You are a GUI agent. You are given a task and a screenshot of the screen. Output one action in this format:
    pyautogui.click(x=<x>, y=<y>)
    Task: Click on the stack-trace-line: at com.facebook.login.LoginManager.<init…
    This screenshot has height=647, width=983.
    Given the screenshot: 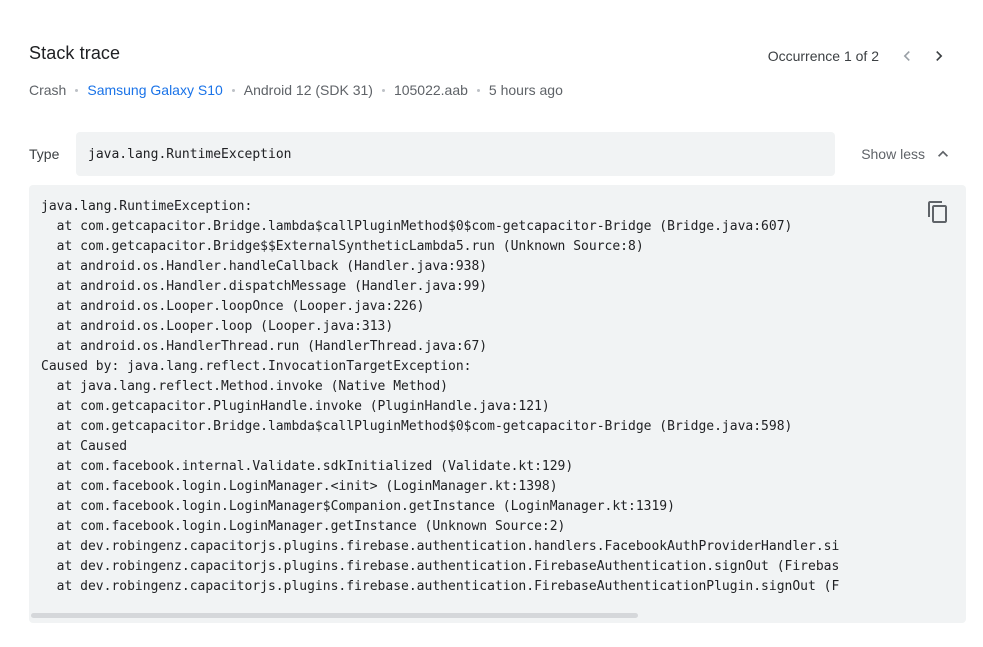 What is the action you would take?
    pyautogui.click(x=299, y=486)
    